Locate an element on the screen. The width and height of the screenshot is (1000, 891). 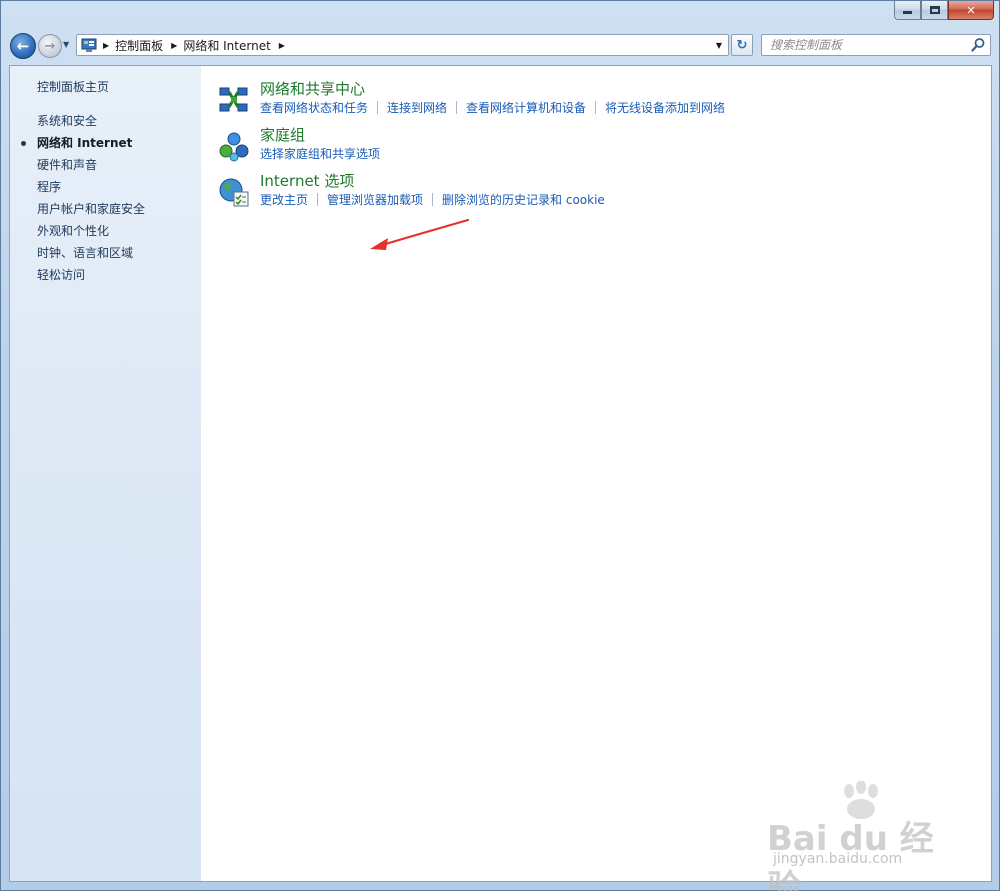
link-change-home-page: 更改主页 is located at coordinates (284, 200).